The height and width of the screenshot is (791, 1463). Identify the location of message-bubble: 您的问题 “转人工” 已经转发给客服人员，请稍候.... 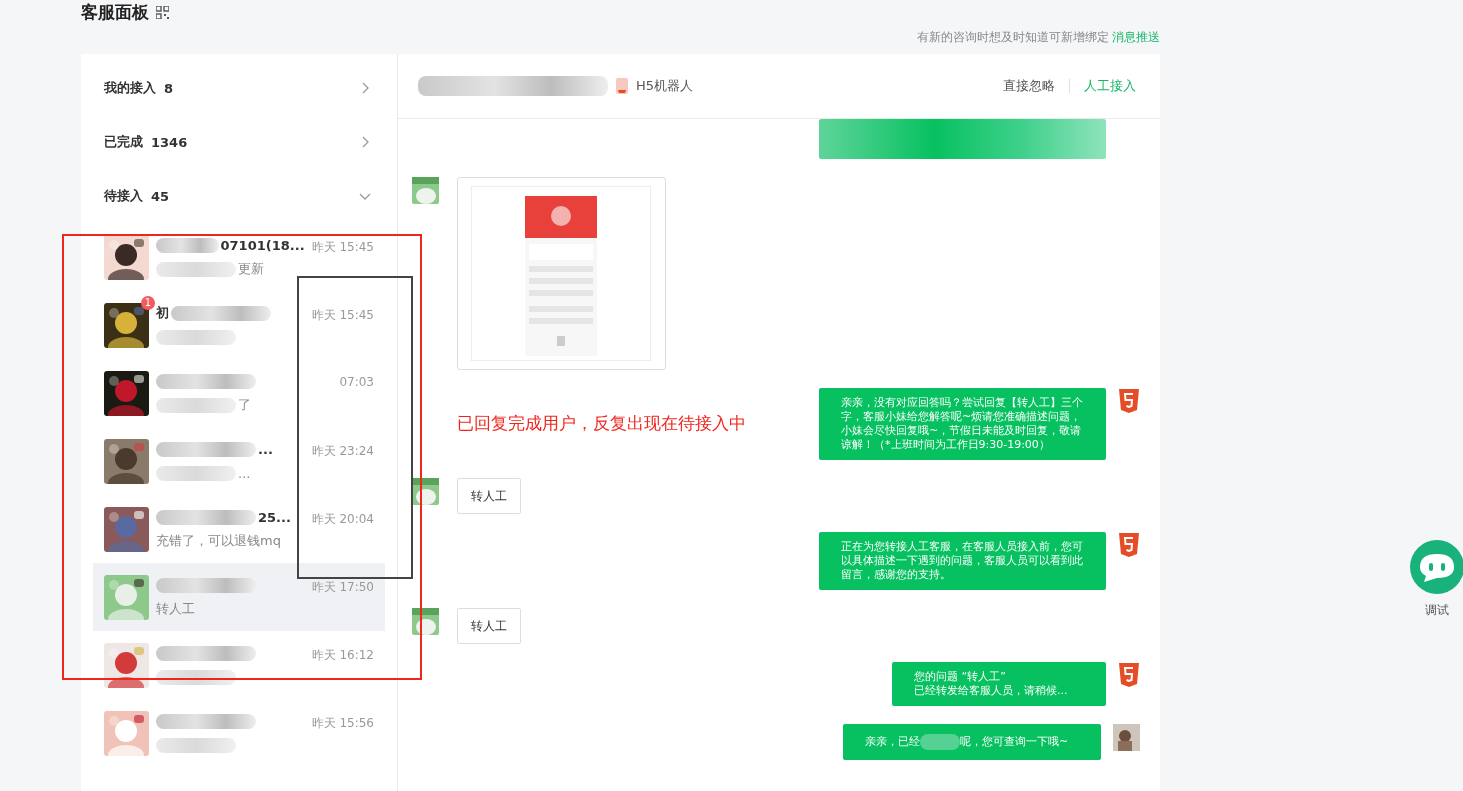
(999, 684).